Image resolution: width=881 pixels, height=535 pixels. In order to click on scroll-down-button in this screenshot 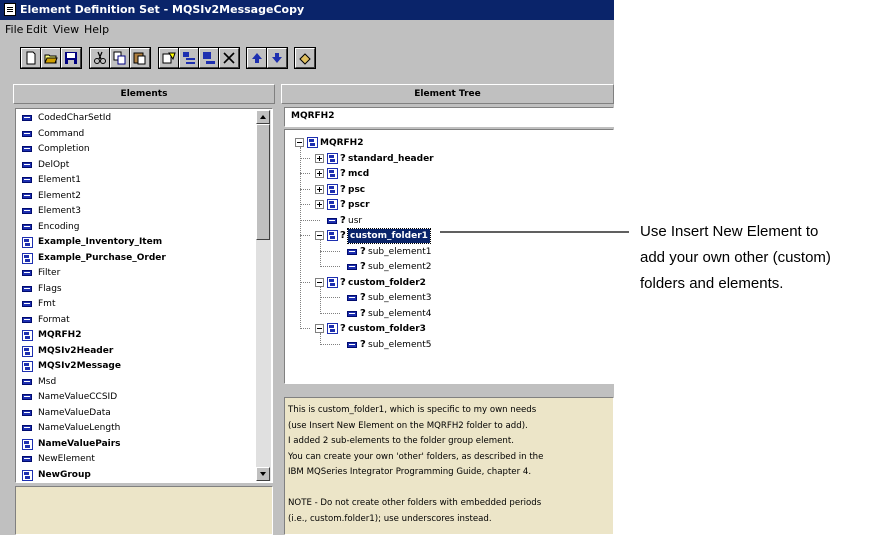, I will do `click(263, 474)`.